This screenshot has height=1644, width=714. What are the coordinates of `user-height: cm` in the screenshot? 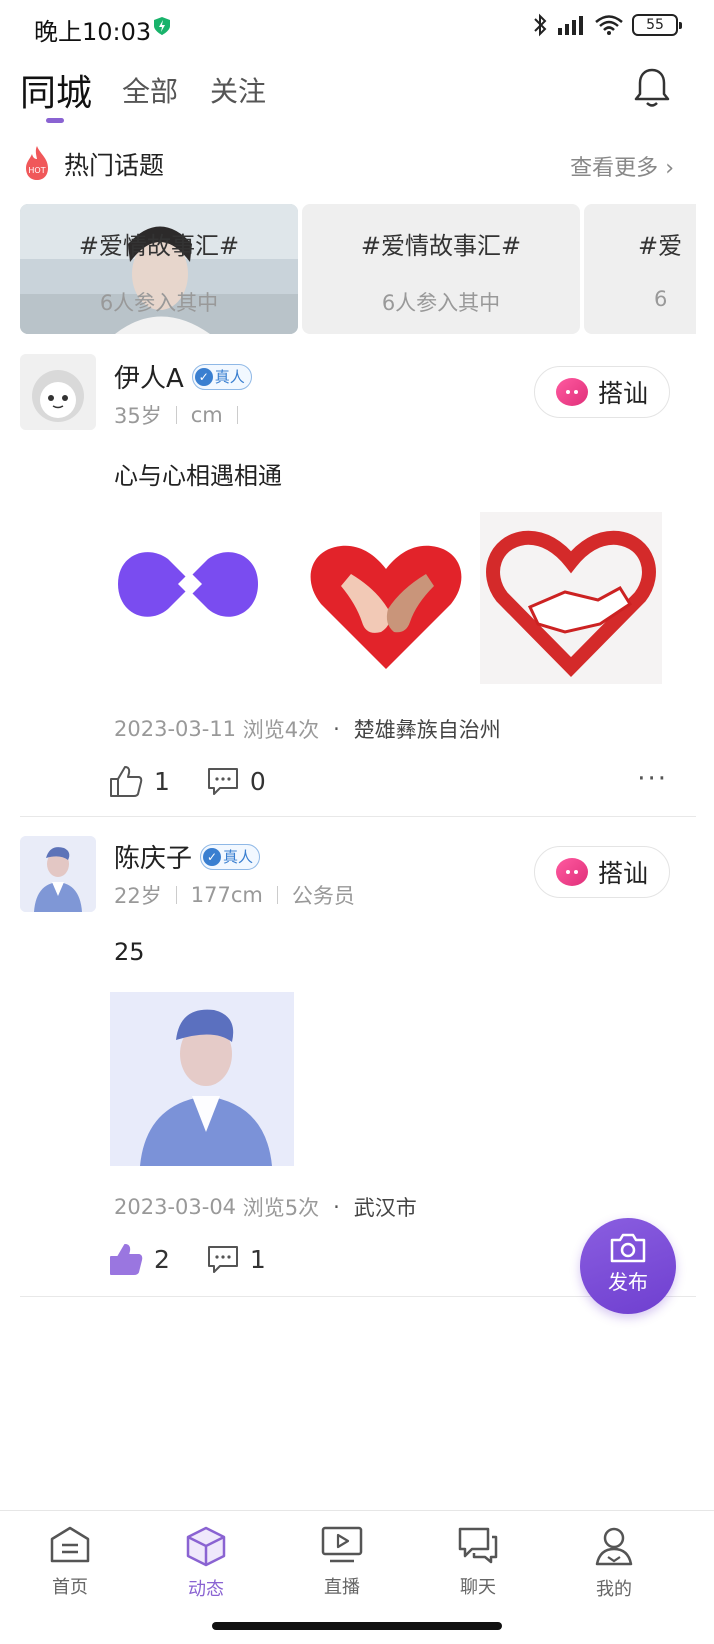 It's located at (206, 415).